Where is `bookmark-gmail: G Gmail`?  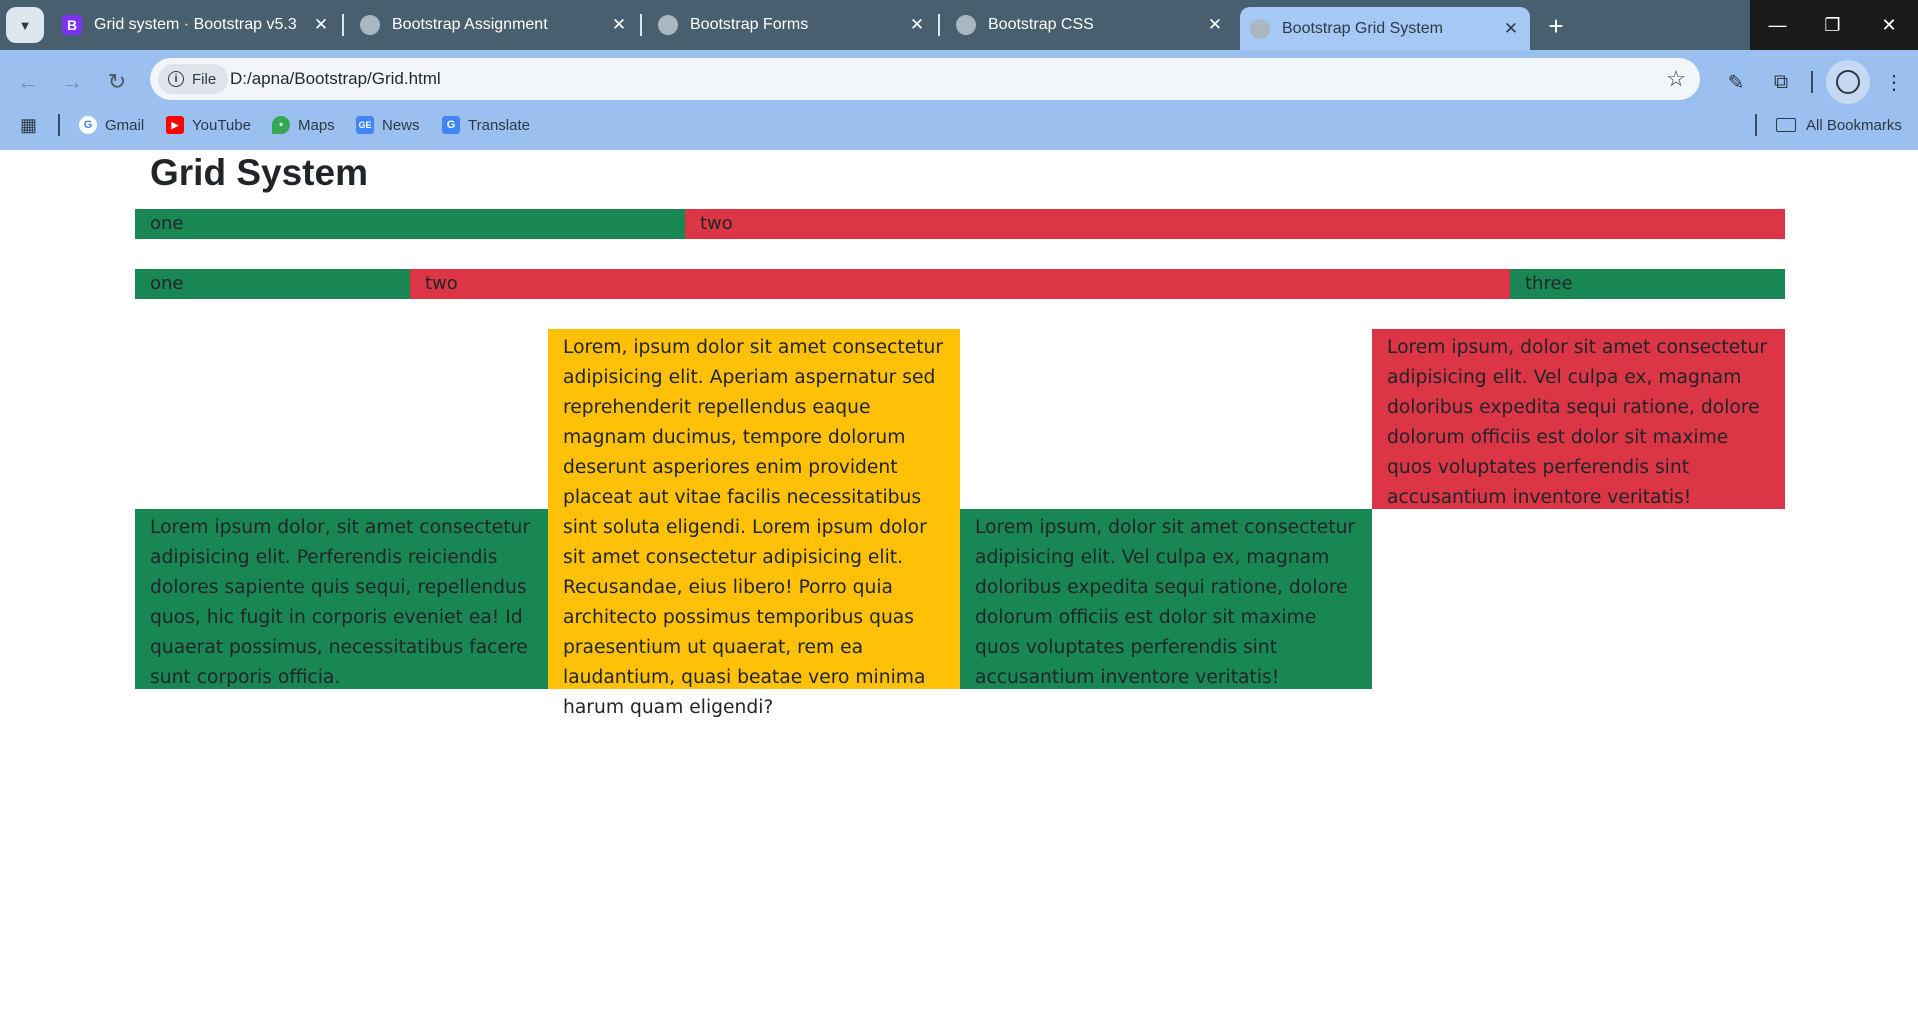 bookmark-gmail: G Gmail is located at coordinates (111, 125).